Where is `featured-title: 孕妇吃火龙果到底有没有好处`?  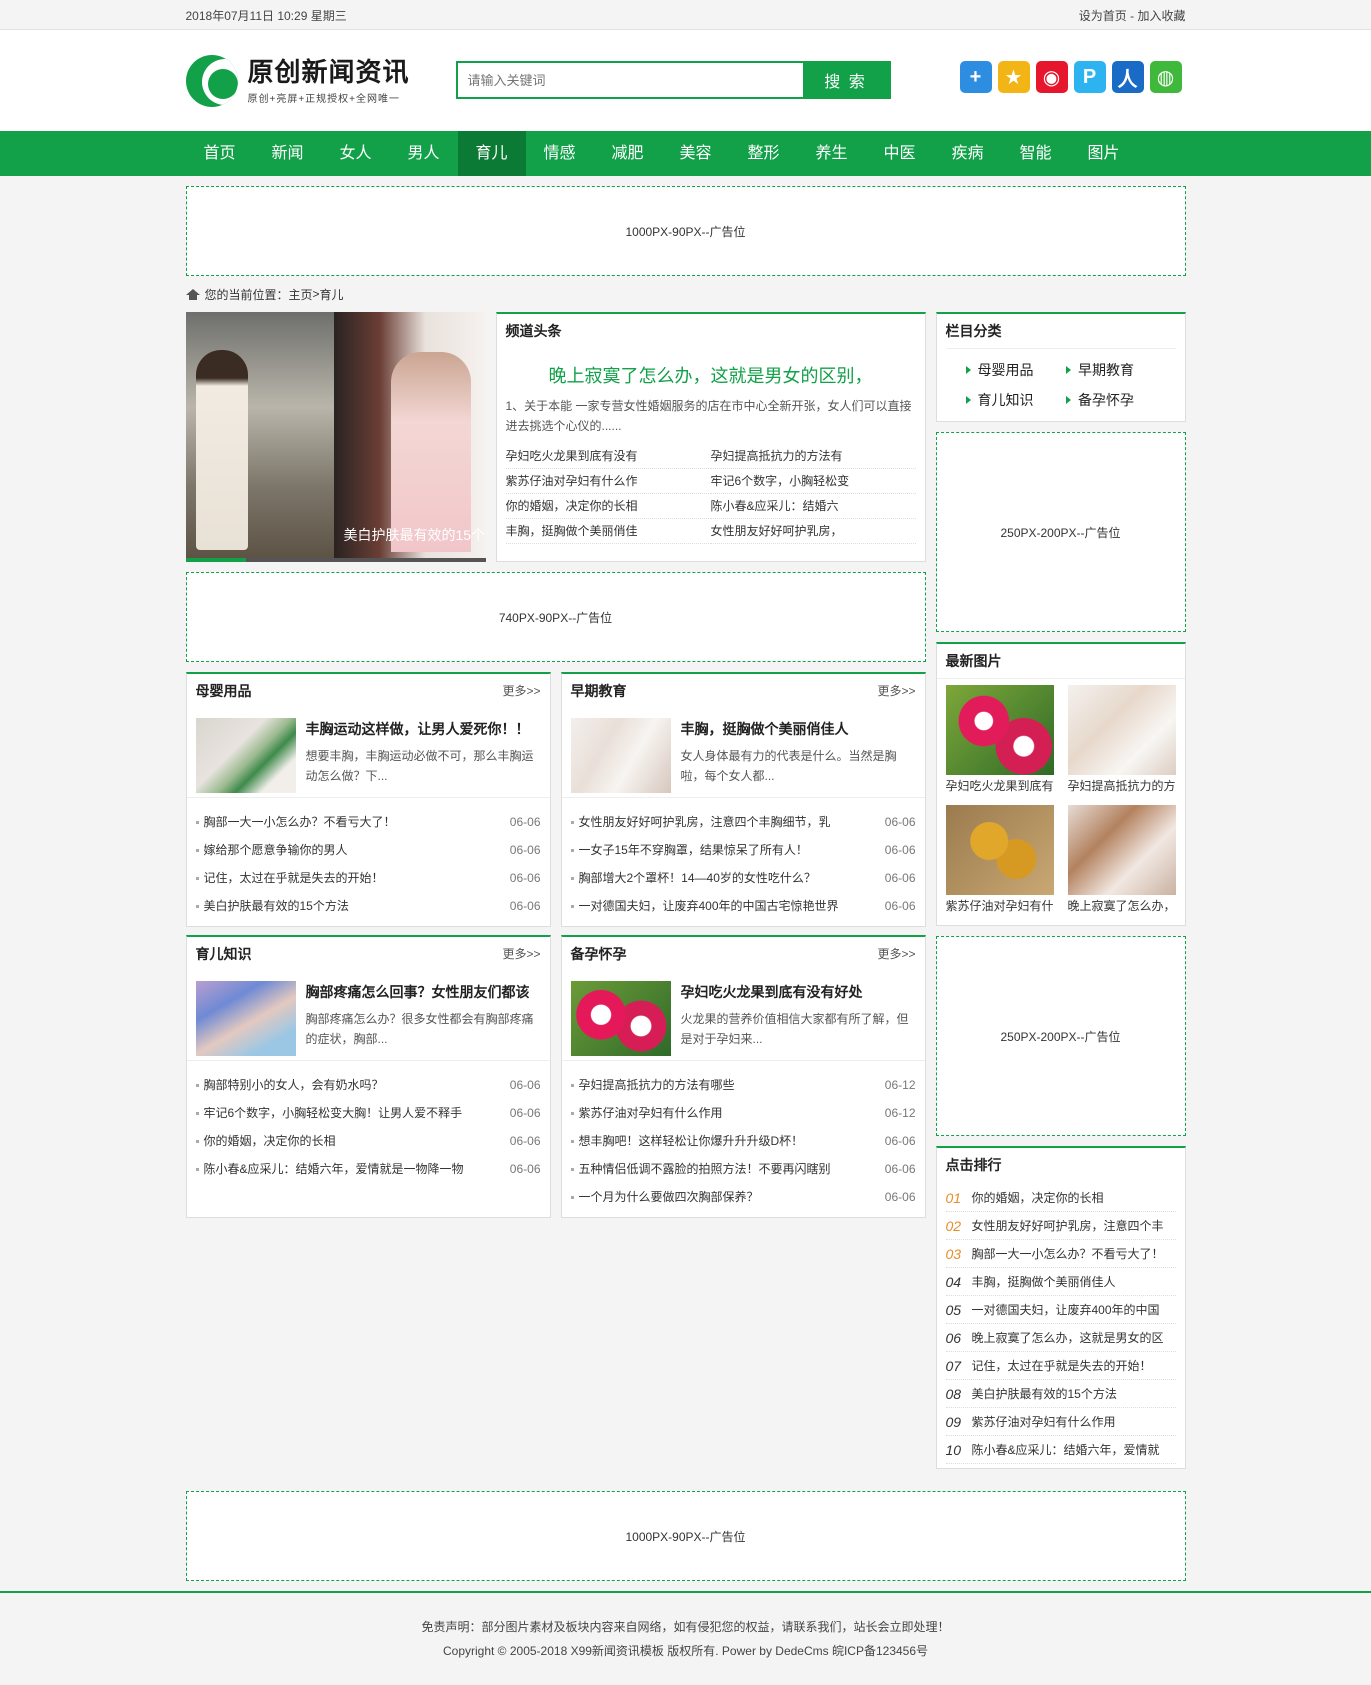
featured-title: 孕妇吃火龙果到底有没有好处 is located at coordinates (798, 992).